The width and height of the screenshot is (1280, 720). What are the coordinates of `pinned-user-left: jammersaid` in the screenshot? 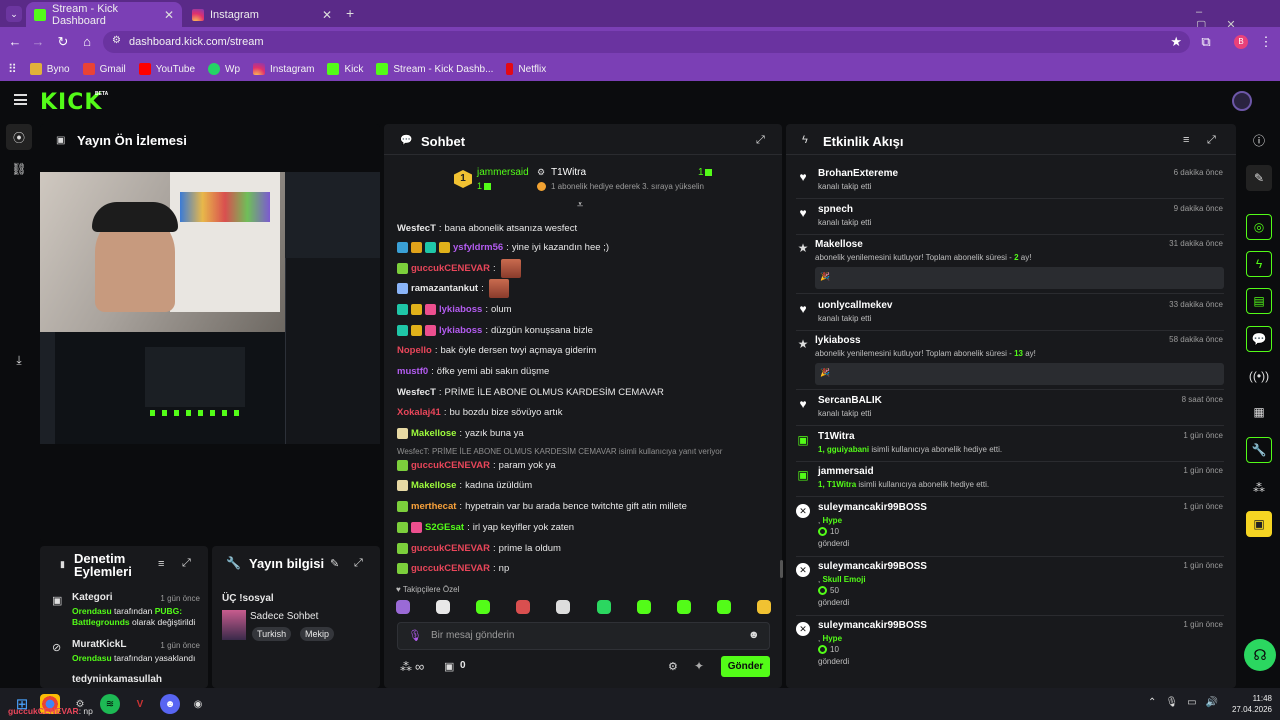 It's located at (503, 172).